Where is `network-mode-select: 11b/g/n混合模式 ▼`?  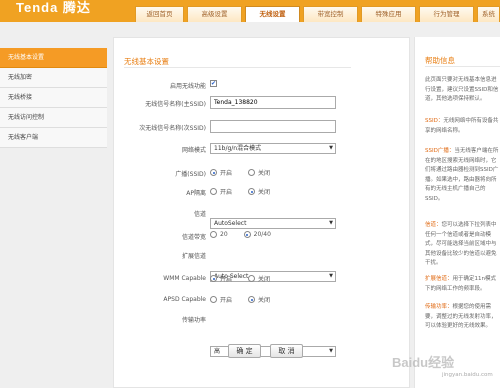
network-mode-select: 11b/g/n混合模式 ▼ is located at coordinates (273, 148).